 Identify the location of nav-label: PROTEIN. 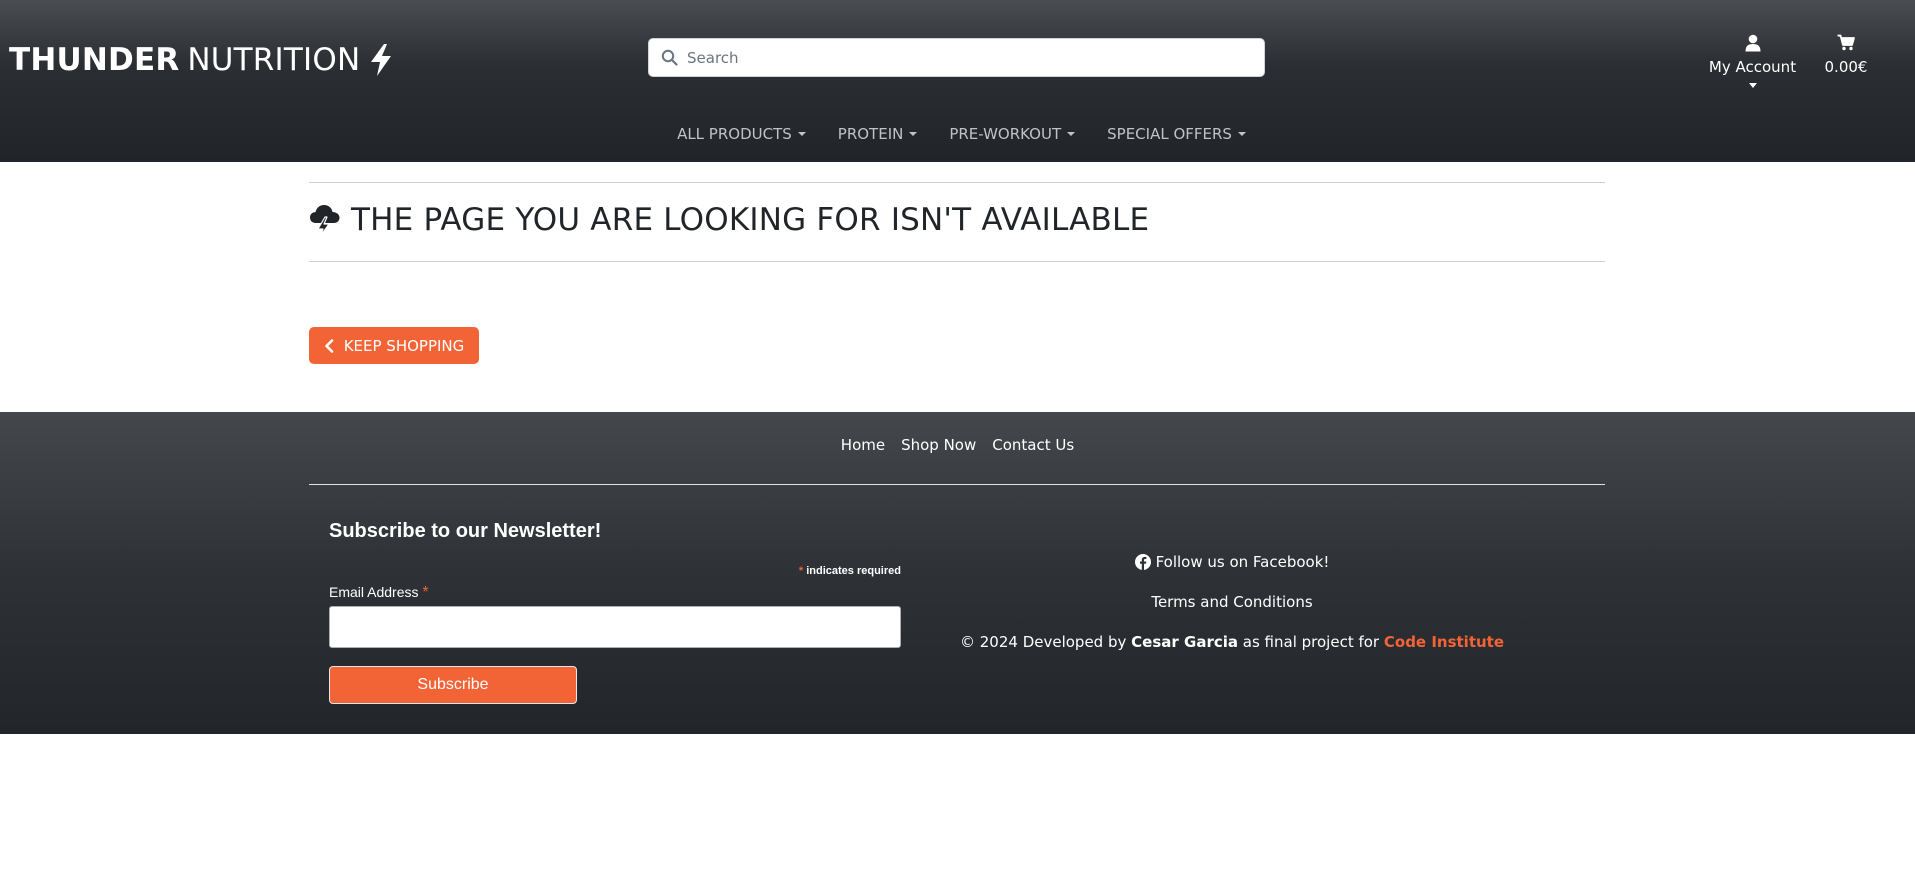
(870, 134).